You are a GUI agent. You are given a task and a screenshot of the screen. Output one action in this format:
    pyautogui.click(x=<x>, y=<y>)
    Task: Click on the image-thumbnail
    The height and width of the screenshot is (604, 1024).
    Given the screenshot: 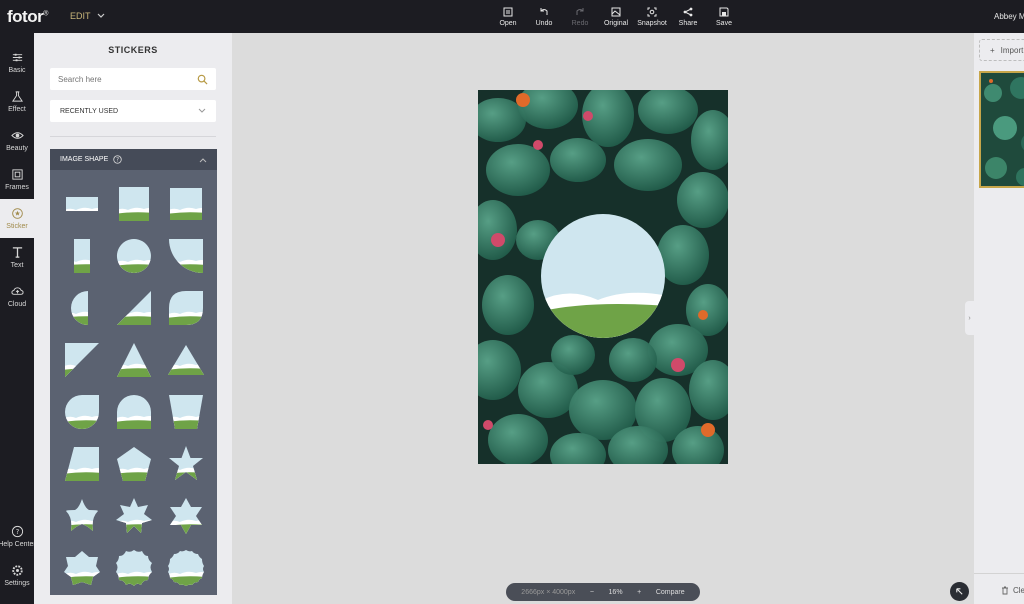 What is the action you would take?
    pyautogui.click(x=1001, y=129)
    